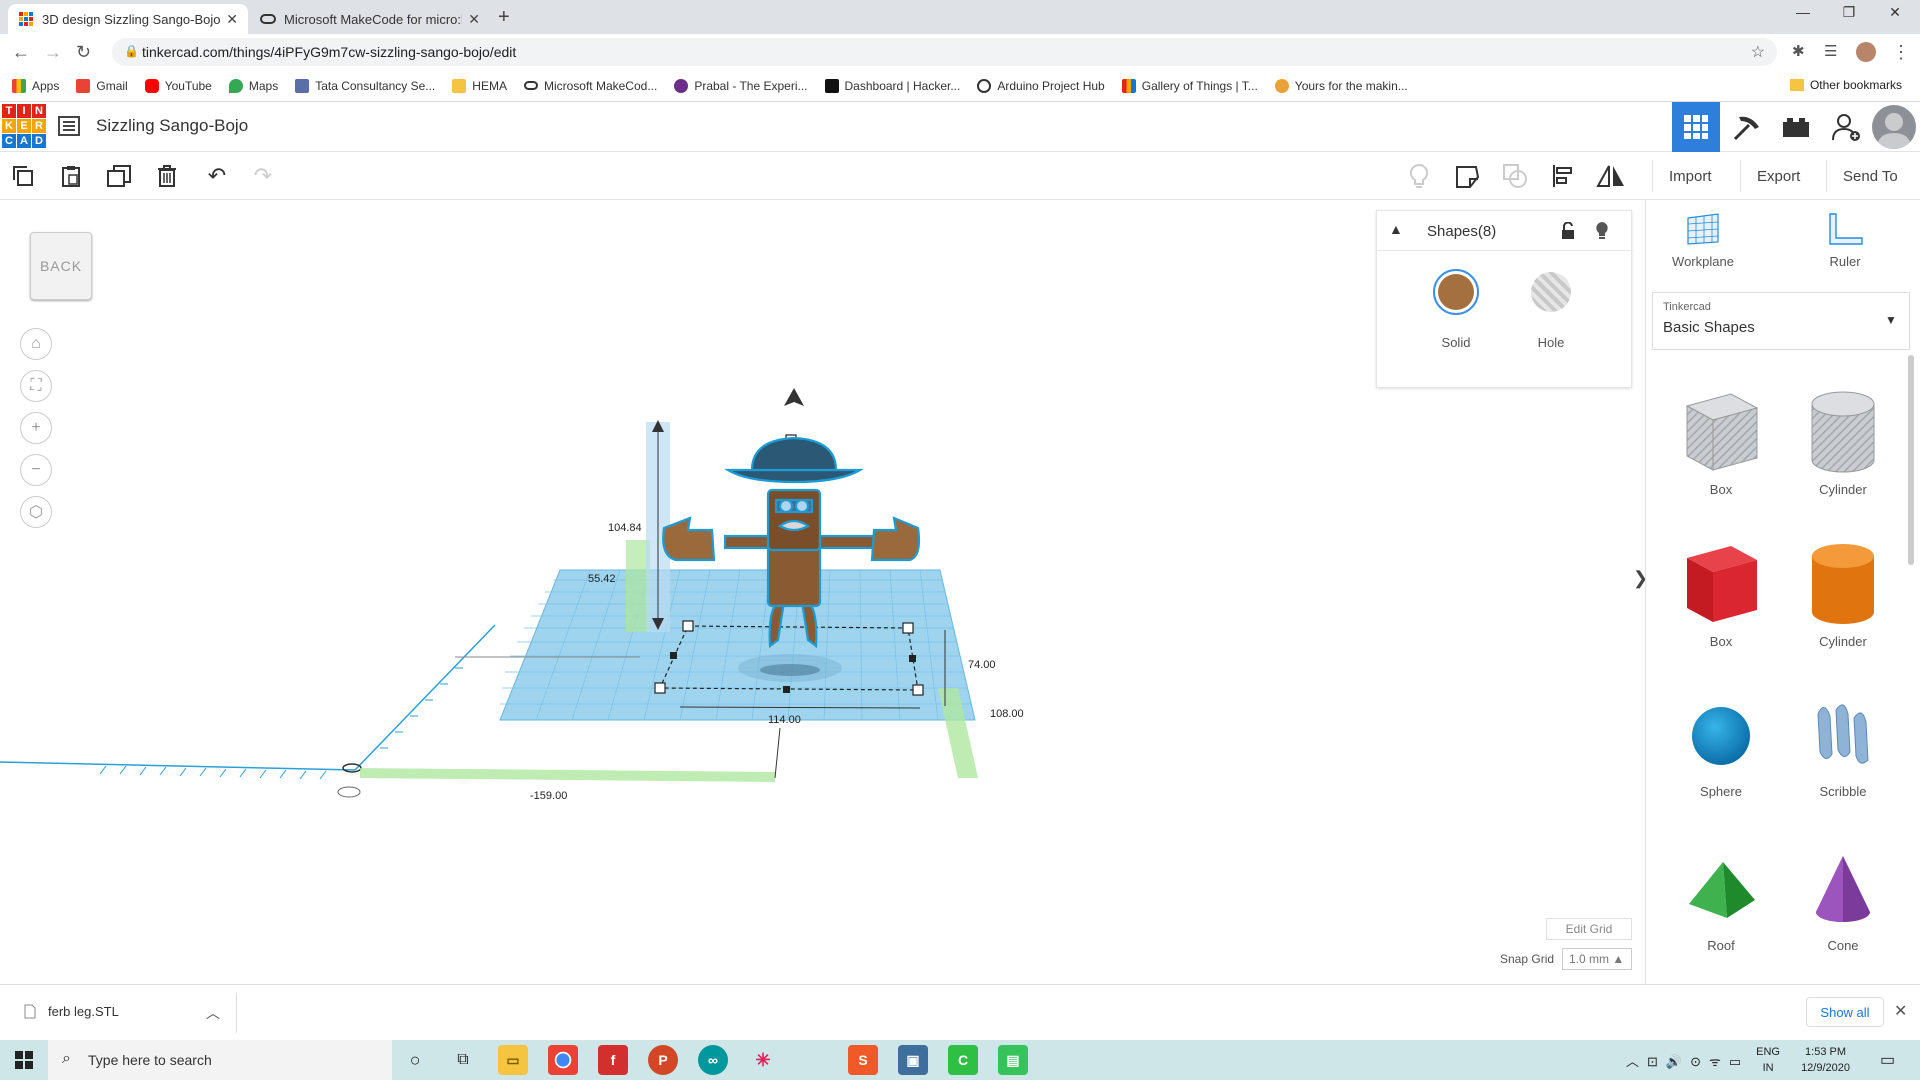 The image size is (1920, 1080). What do you see at coordinates (1746, 127) in the screenshot?
I see `blocks-view-button` at bounding box center [1746, 127].